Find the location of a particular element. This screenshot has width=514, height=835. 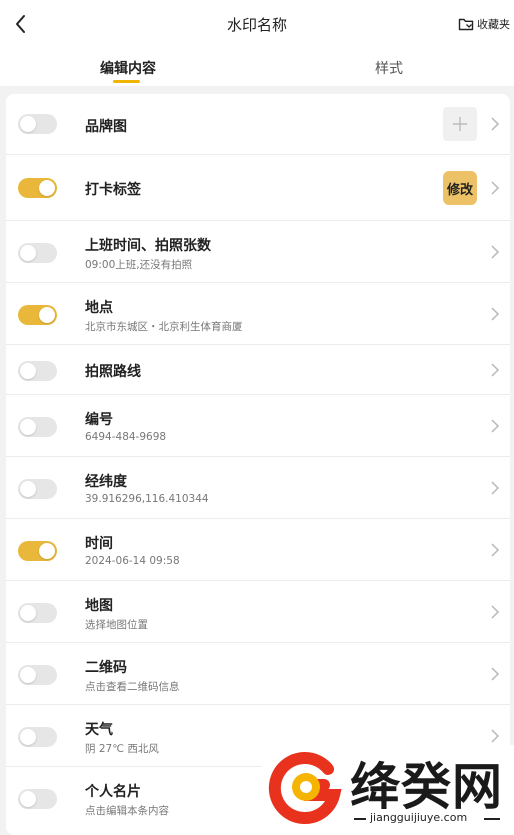

row-subtitle: 09:00上班,还没有拍照 is located at coordinates (139, 265).